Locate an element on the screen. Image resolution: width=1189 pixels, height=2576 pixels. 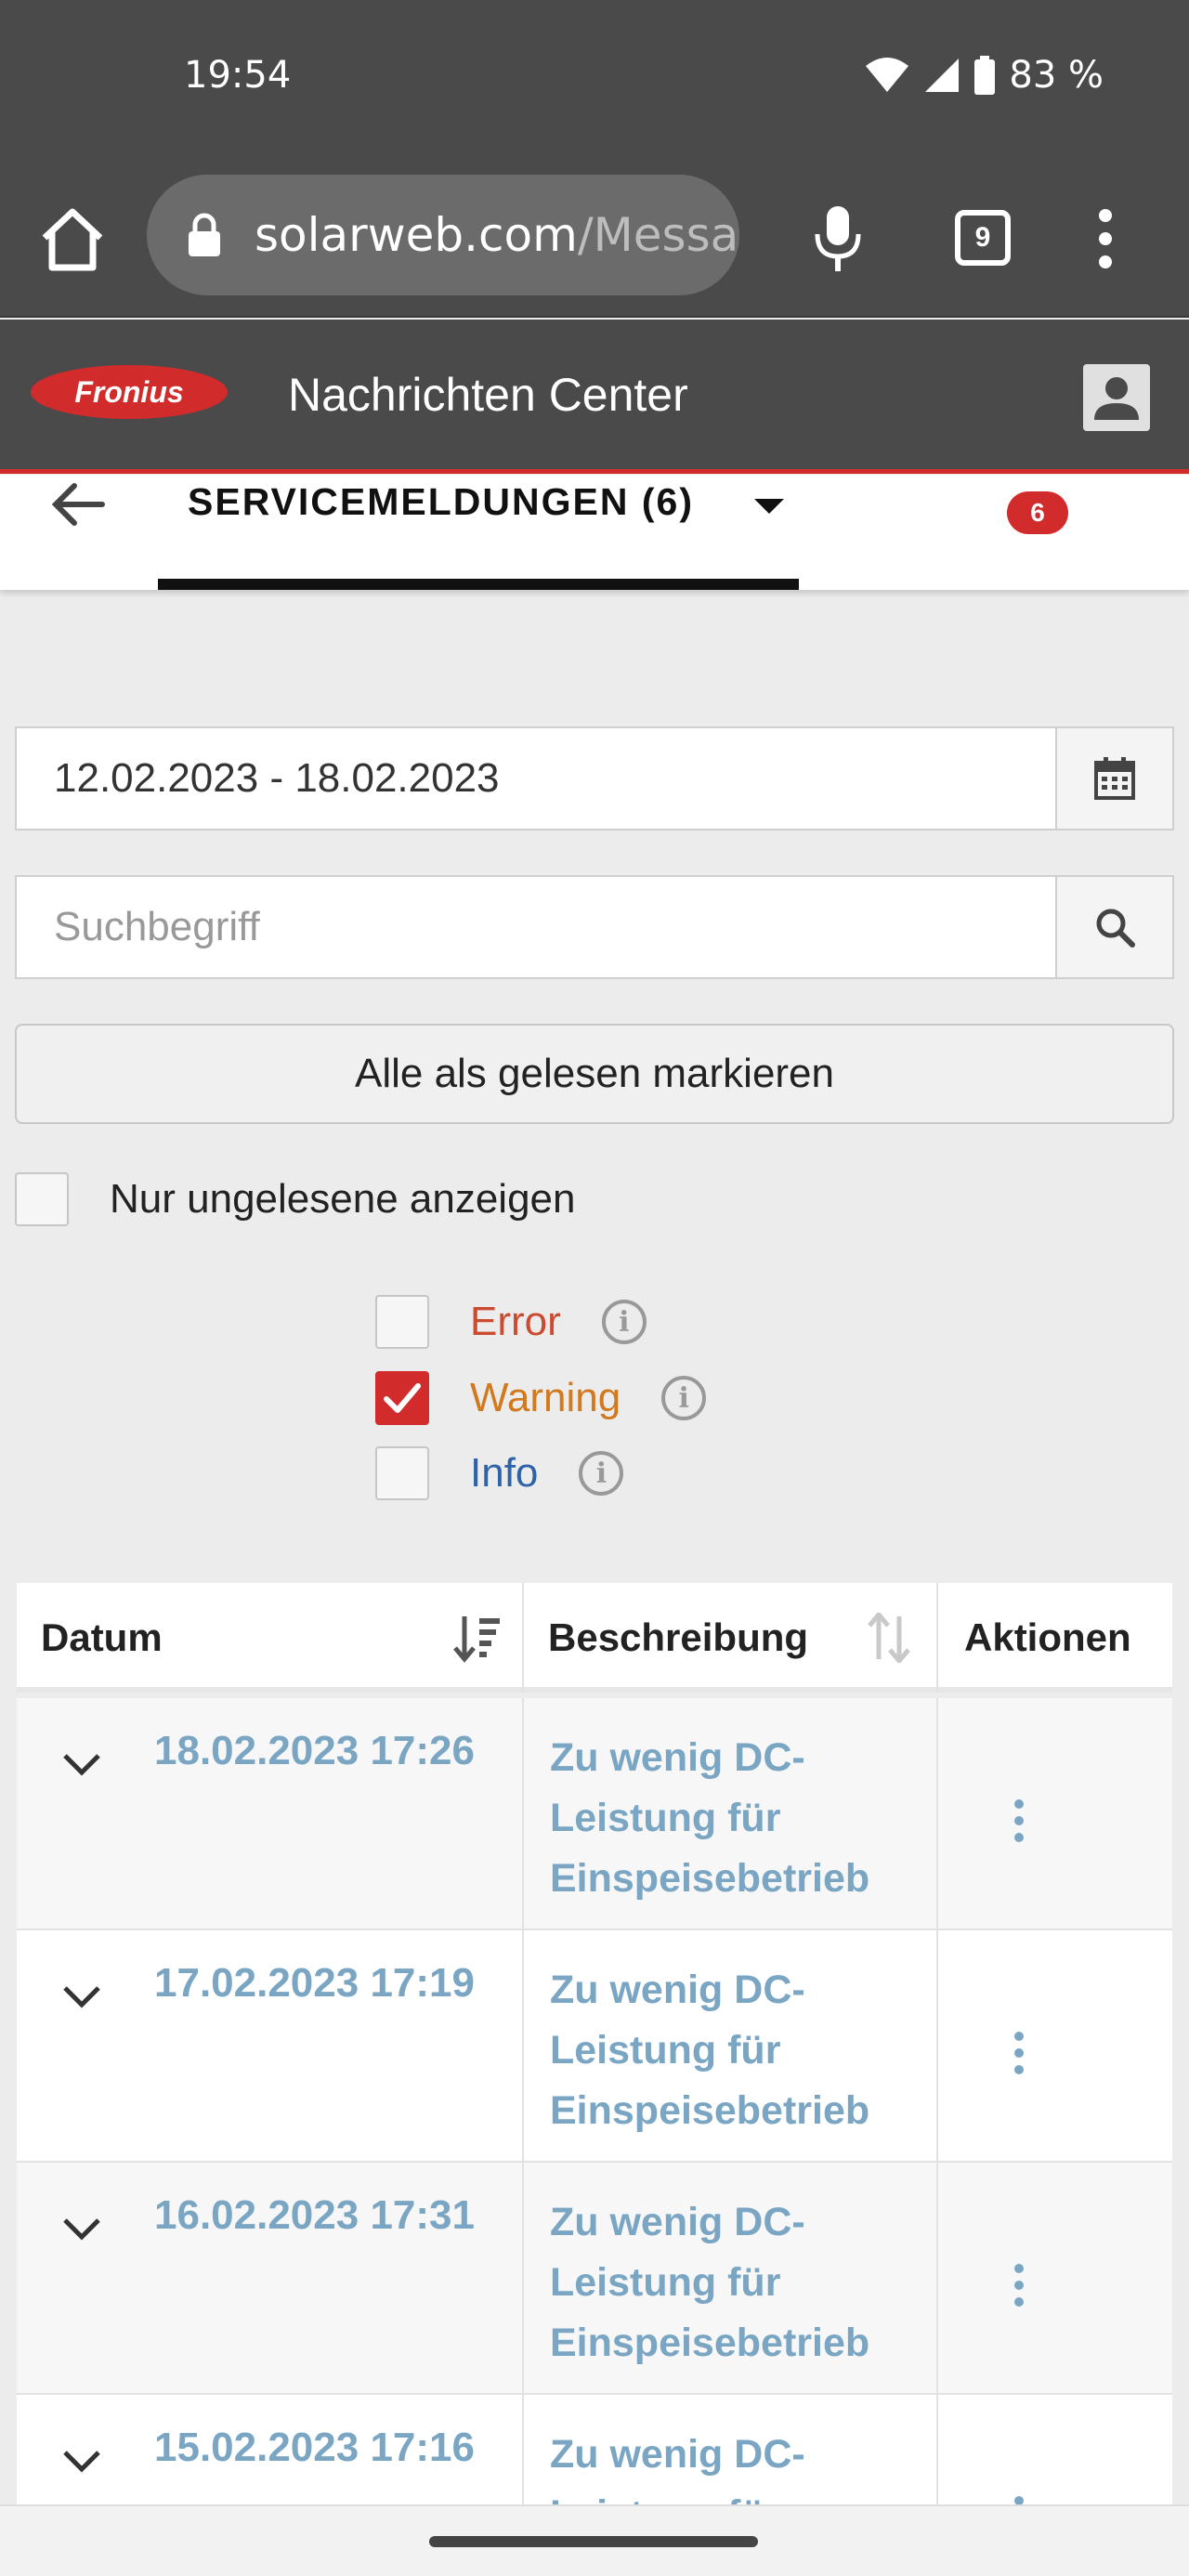
battery-icon is located at coordinates (985, 76).